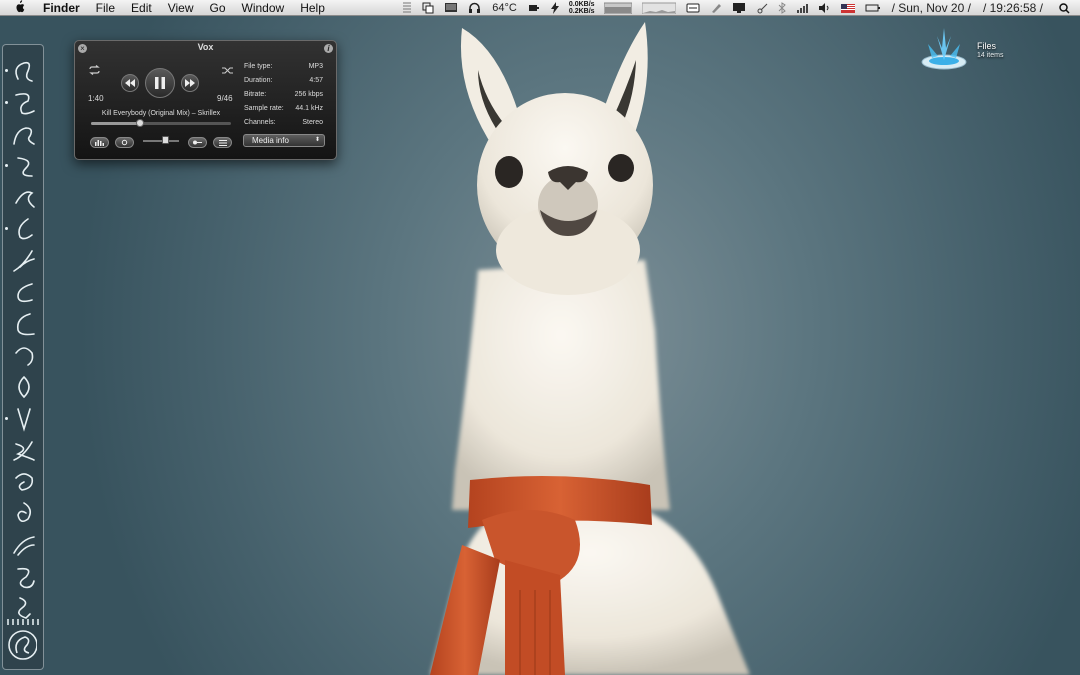  What do you see at coordinates (407, 8) in the screenshot?
I see `grid-icon` at bounding box center [407, 8].